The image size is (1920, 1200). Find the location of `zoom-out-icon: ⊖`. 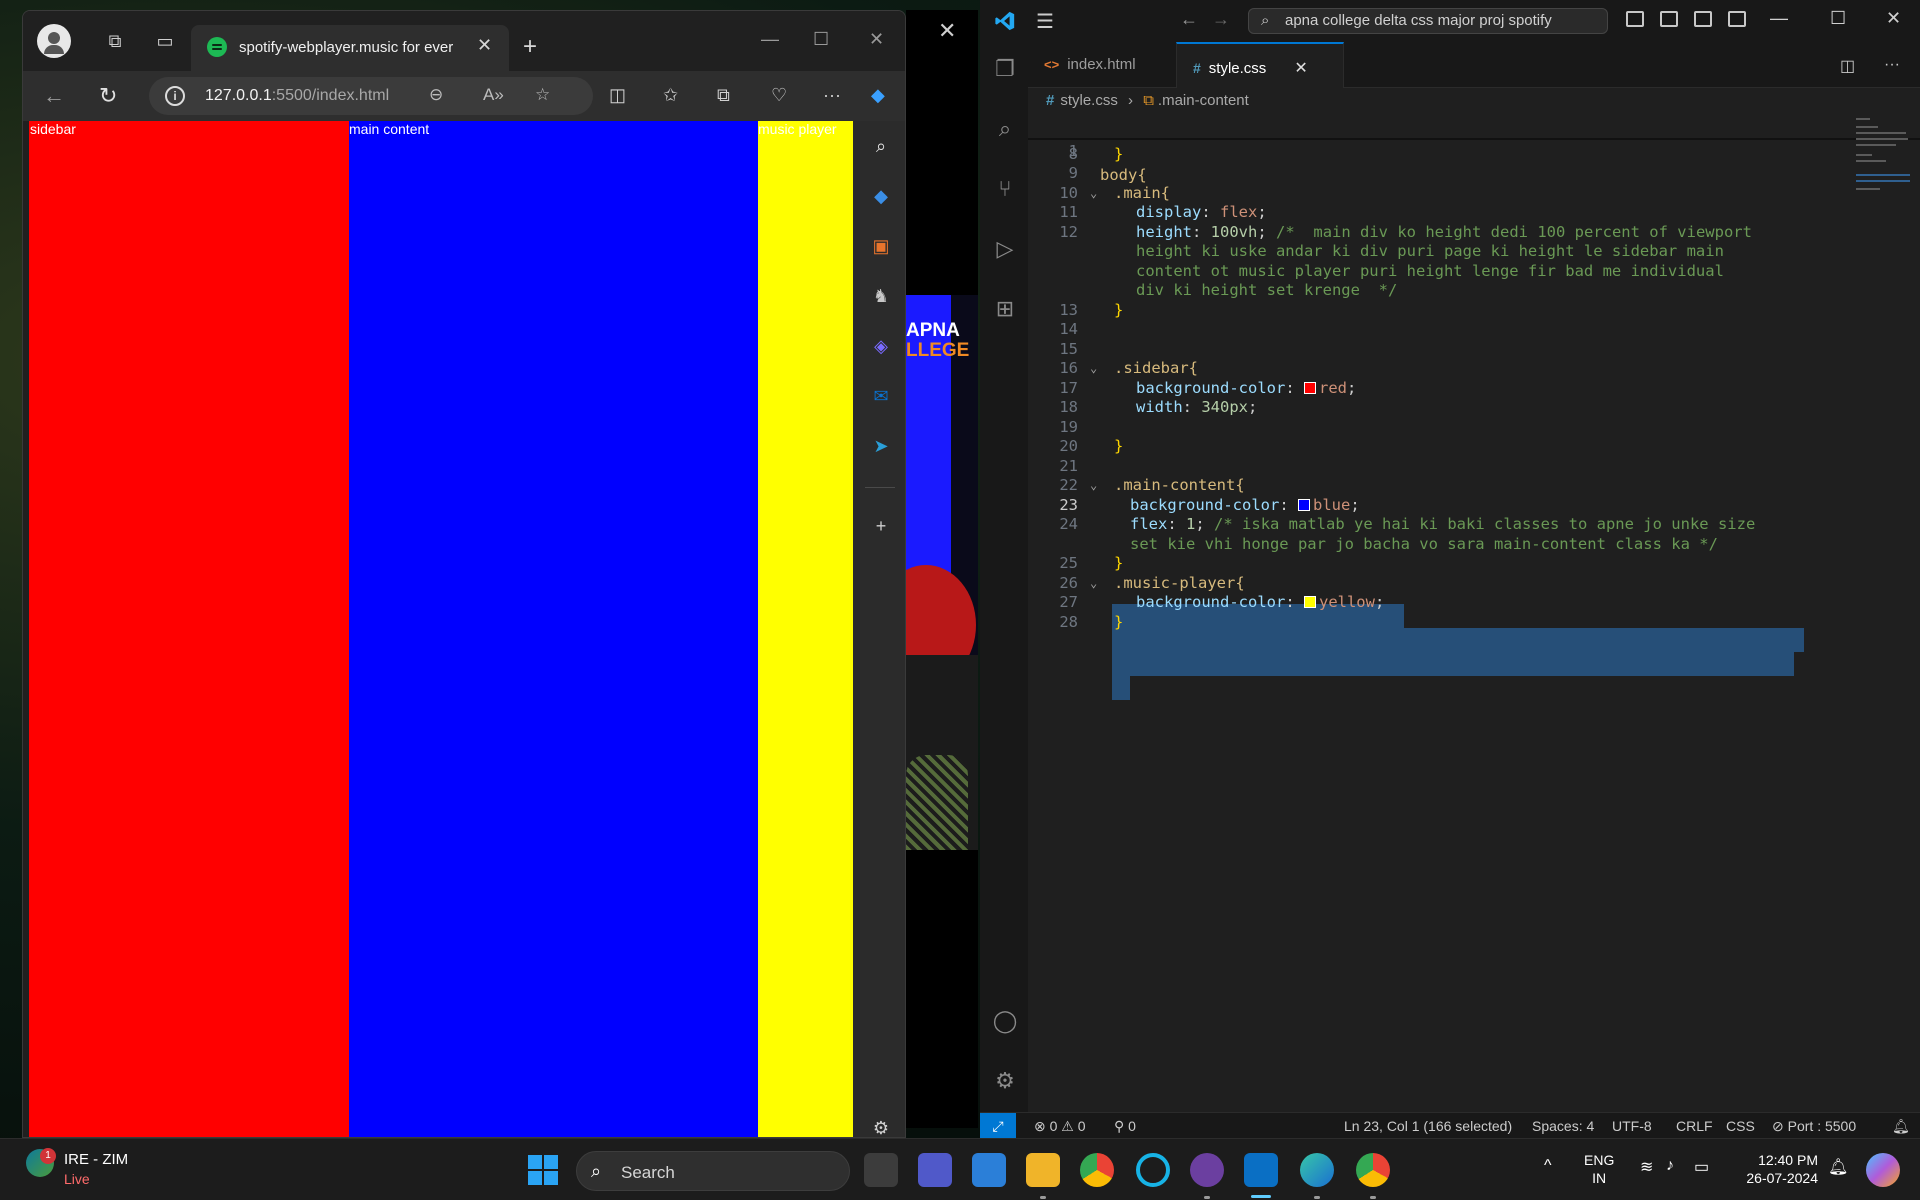

zoom-out-icon: ⊖ is located at coordinates (436, 95).